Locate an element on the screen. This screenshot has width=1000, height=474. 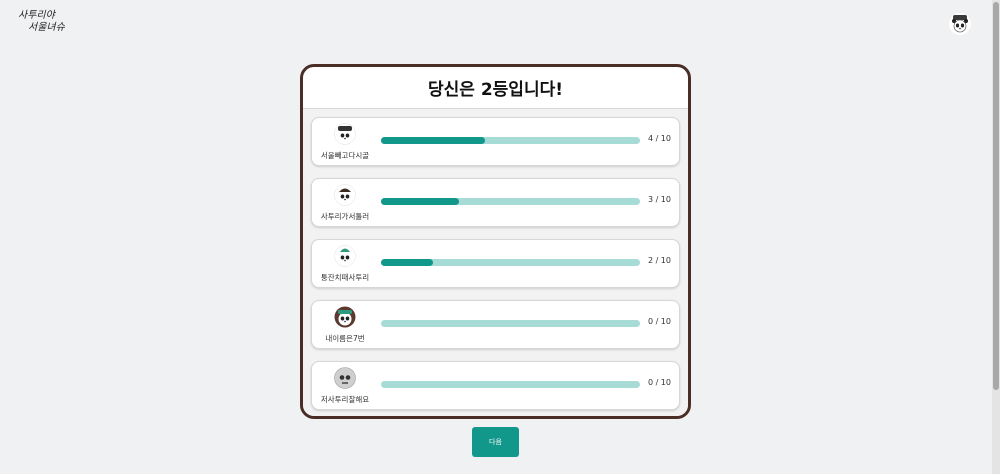
next-button: 다음 is located at coordinates (495, 442).